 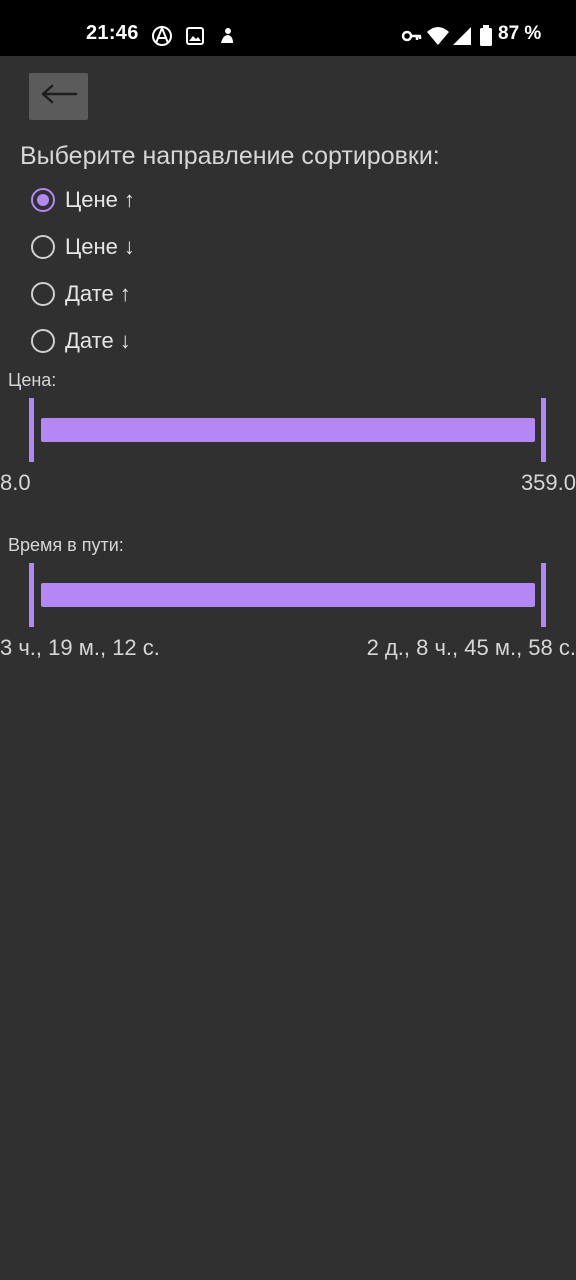 What do you see at coordinates (486, 36) in the screenshot?
I see `battery-icon` at bounding box center [486, 36].